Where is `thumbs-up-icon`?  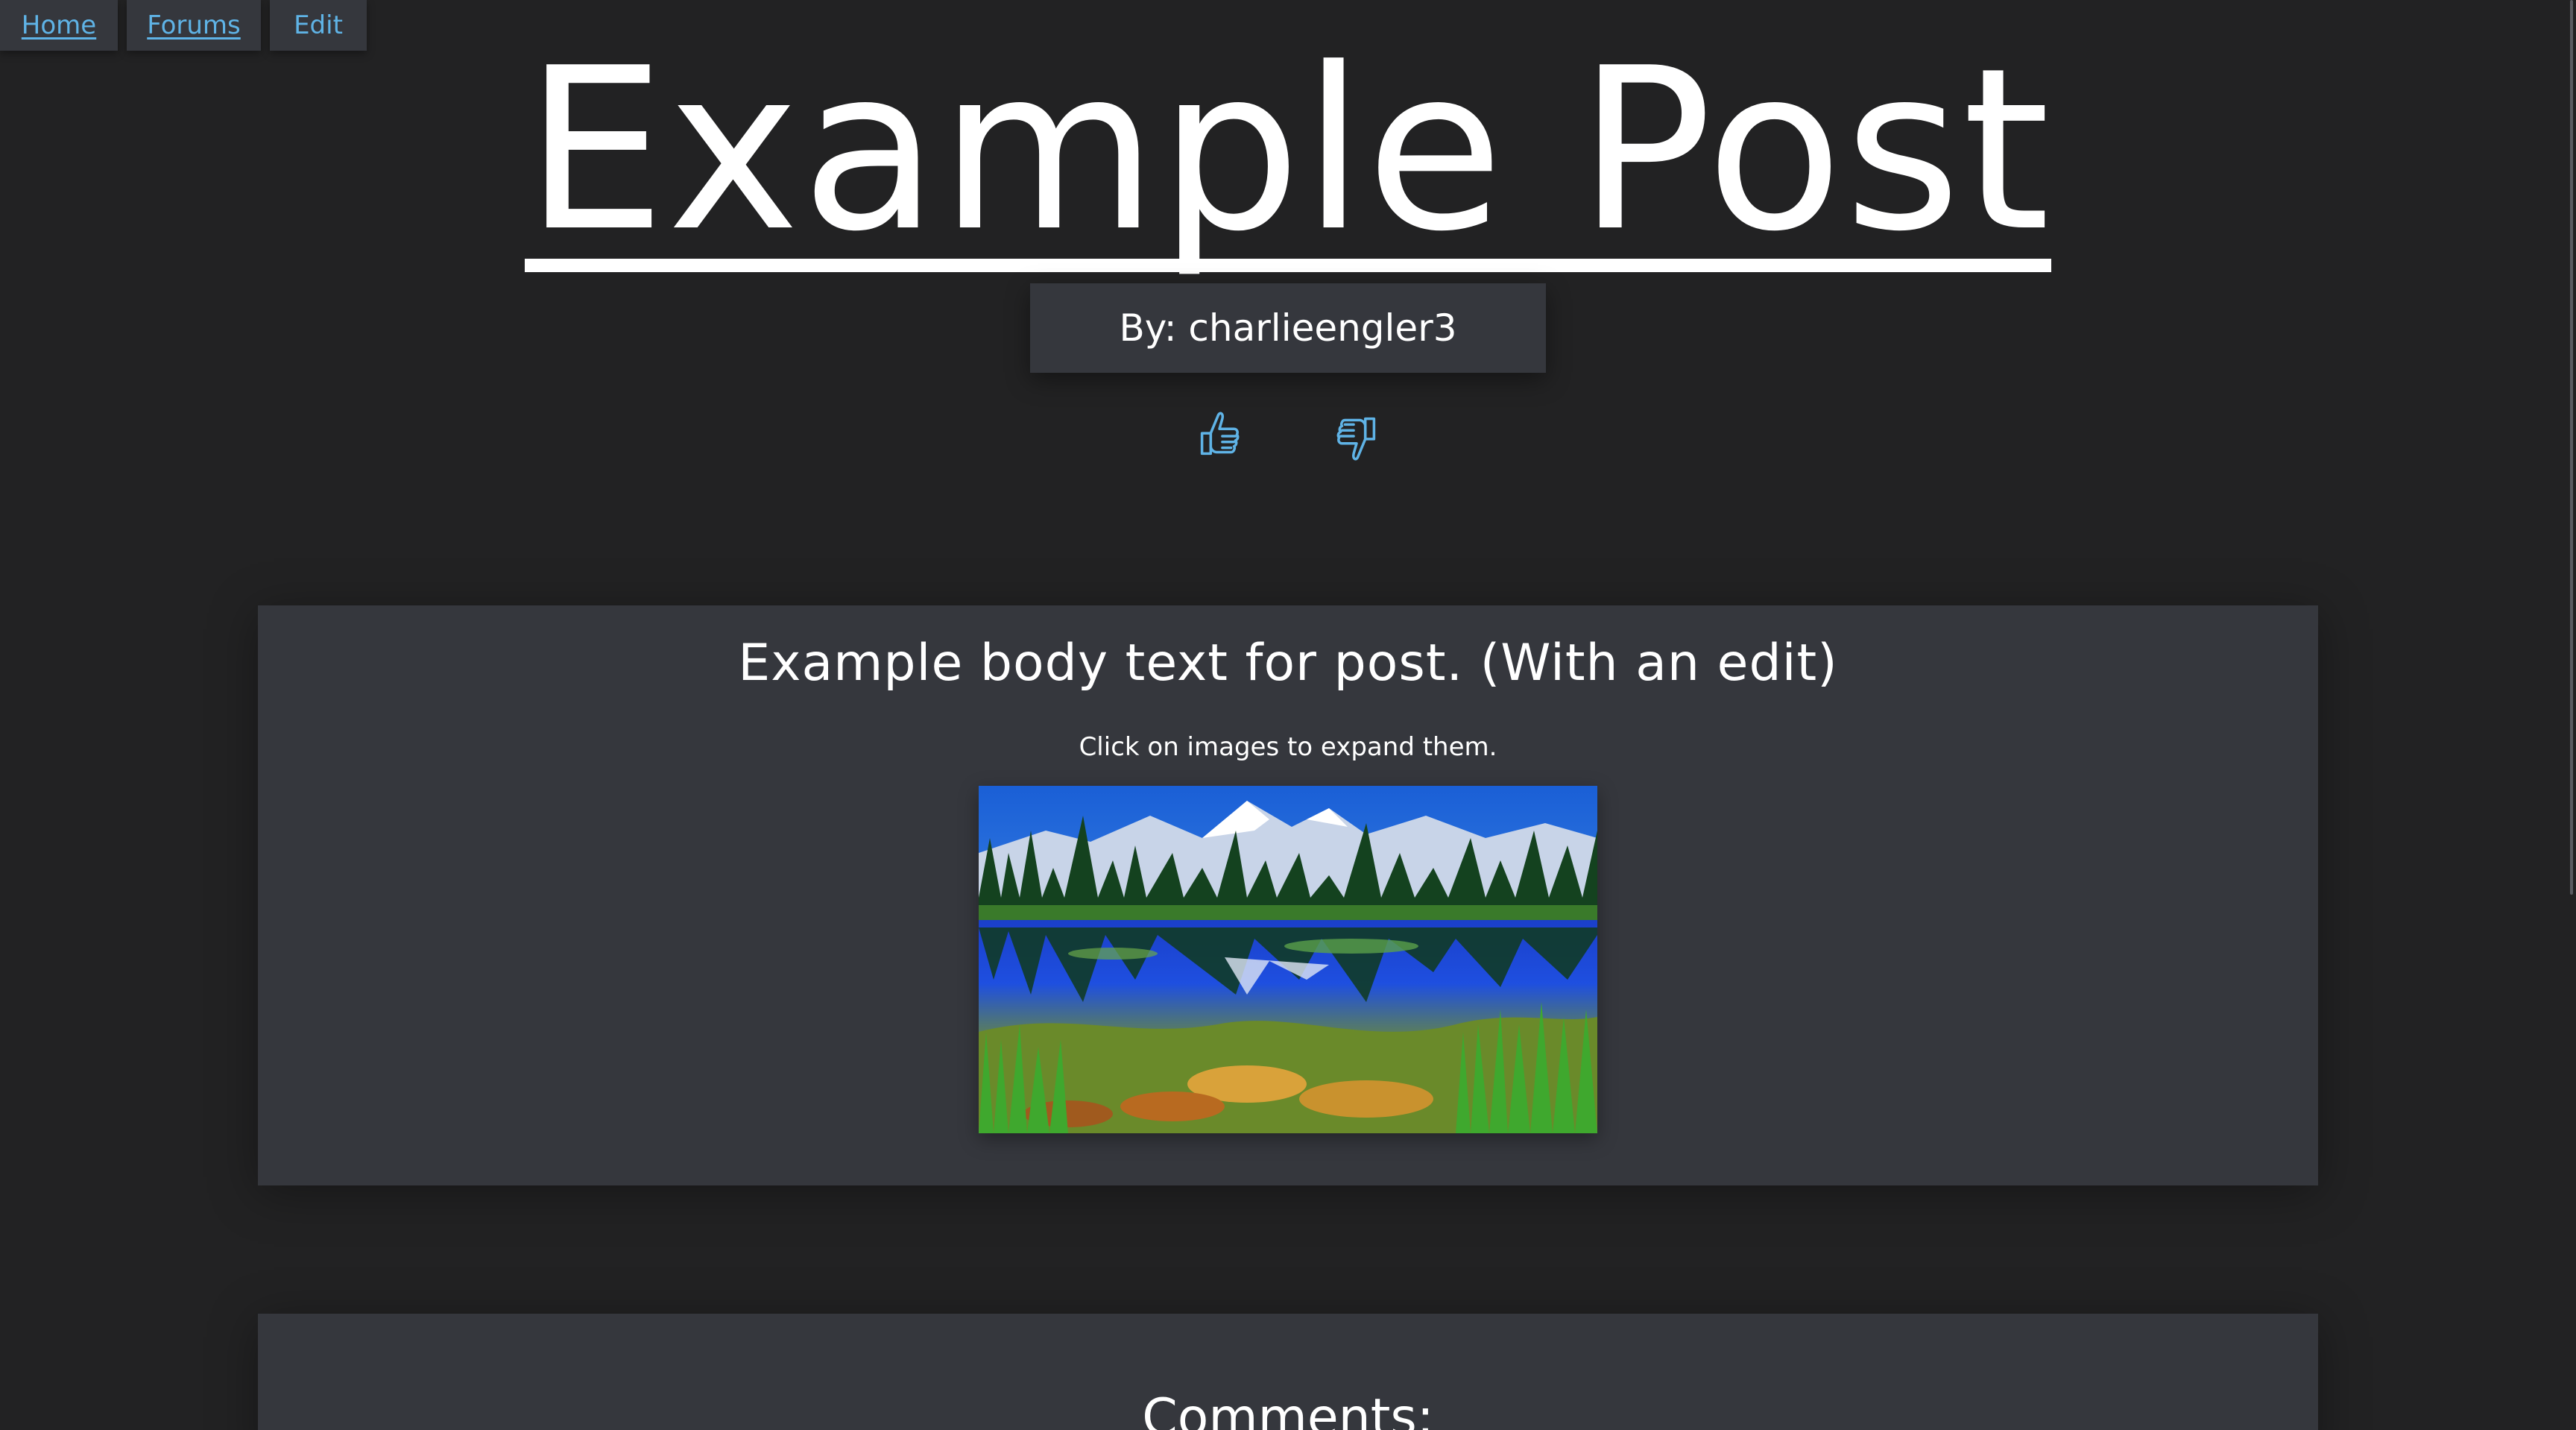 thumbs-up-icon is located at coordinates (1220, 434).